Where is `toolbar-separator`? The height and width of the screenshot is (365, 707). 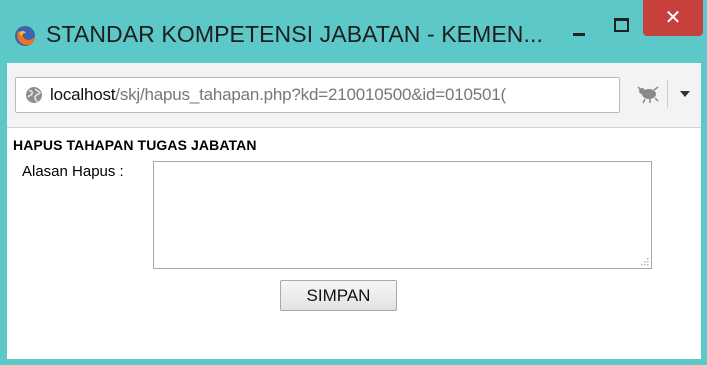
toolbar-separator is located at coordinates (667, 94).